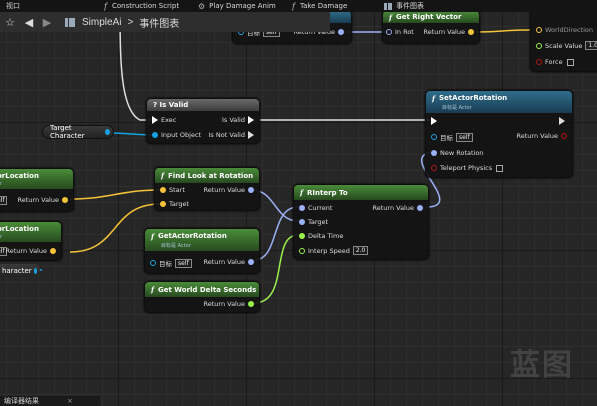 The image size is (597, 406). What do you see at coordinates (251, 120) in the screenshot?
I see `is-valid-exec-pin` at bounding box center [251, 120].